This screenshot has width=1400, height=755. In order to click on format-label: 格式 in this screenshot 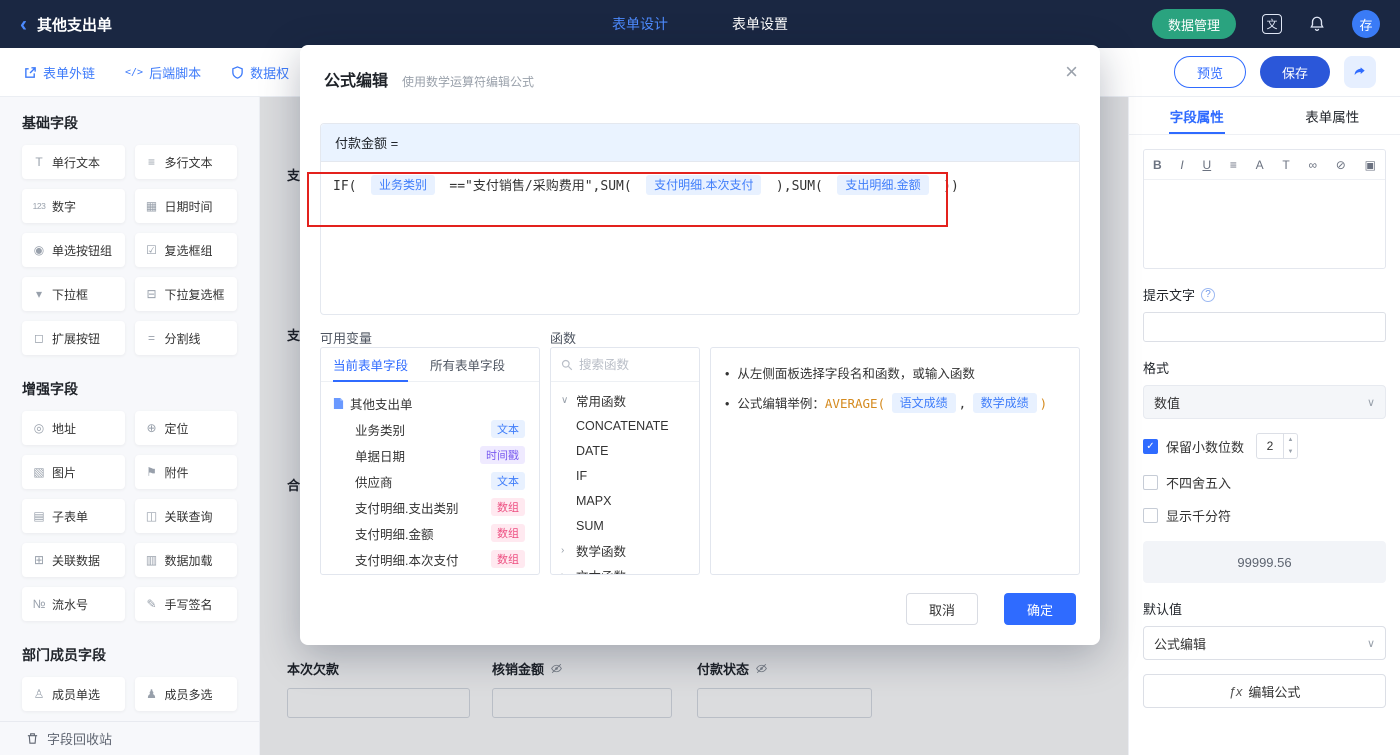, I will do `click(1156, 368)`.